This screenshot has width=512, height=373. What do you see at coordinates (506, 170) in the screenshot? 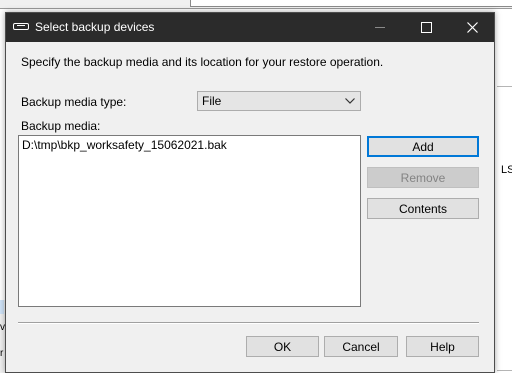
I see `background-text: LS` at bounding box center [506, 170].